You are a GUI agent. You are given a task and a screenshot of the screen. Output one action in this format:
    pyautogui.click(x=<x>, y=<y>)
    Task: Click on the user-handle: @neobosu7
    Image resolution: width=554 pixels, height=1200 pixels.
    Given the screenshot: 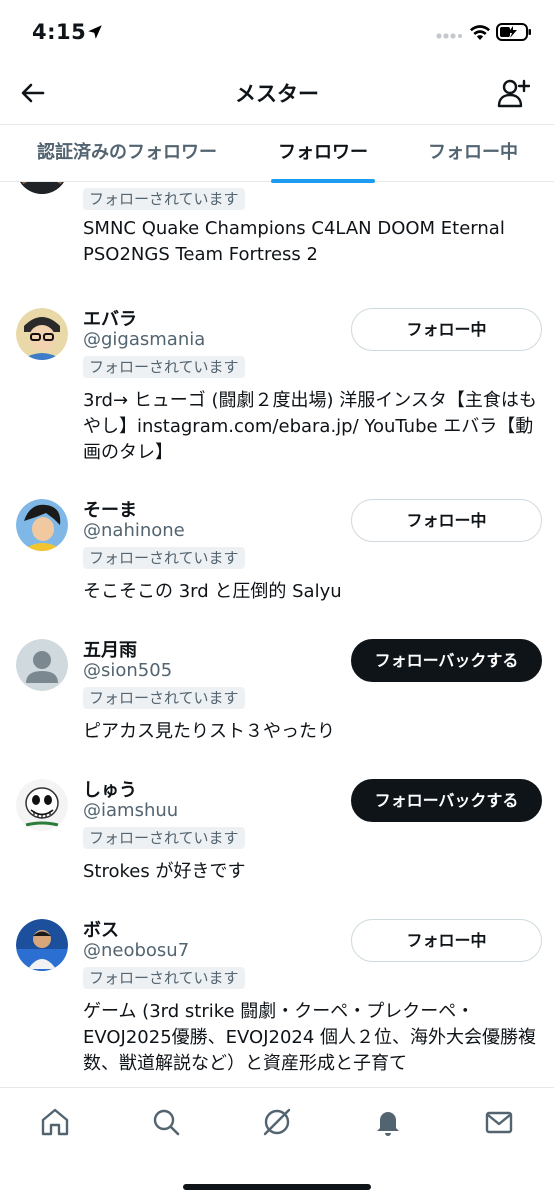 What is the action you would take?
    pyautogui.click(x=136, y=950)
    